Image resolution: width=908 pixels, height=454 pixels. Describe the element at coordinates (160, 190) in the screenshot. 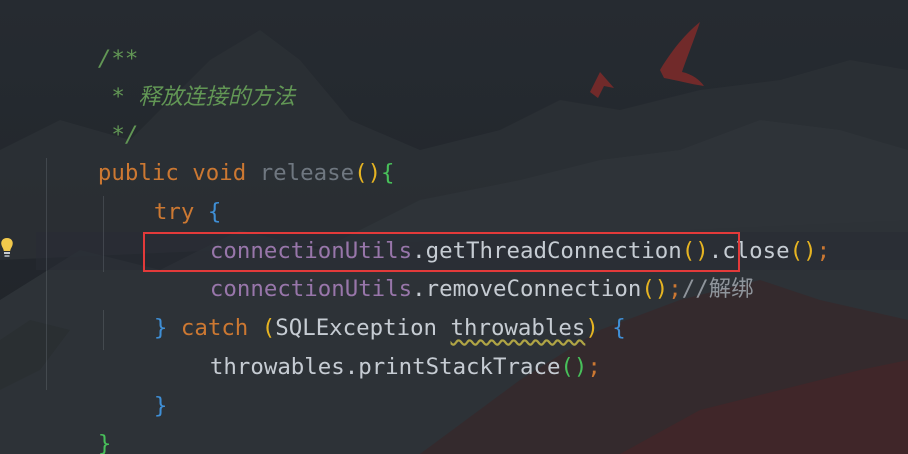

I see `code-line-5: try {` at that location.